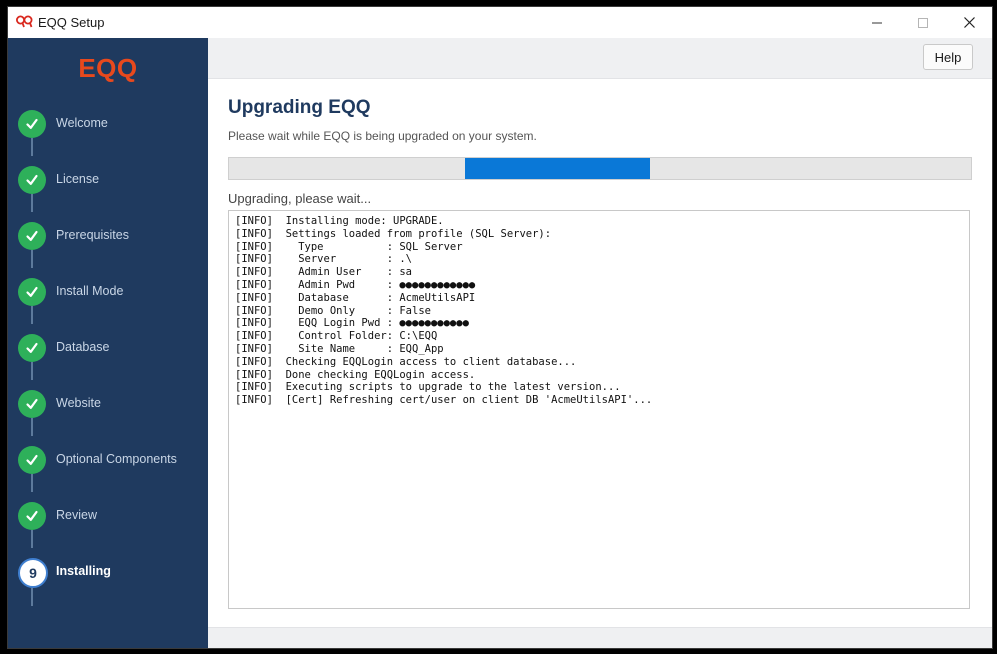 Image resolution: width=997 pixels, height=654 pixels. What do you see at coordinates (108, 582) in the screenshot?
I see `step-installing: 9 Installing` at bounding box center [108, 582].